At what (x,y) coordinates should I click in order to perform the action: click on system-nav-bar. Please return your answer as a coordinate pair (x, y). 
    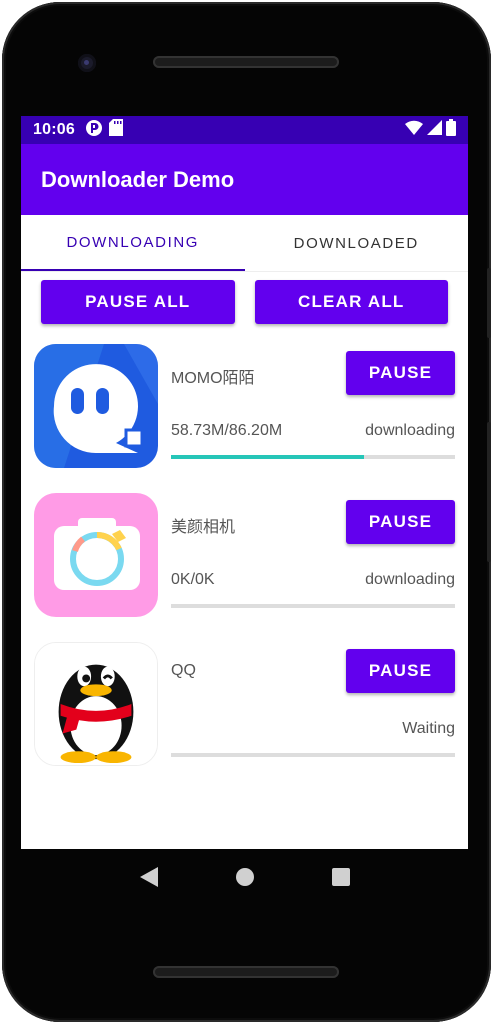
    Looking at the image, I should click on (244, 879).